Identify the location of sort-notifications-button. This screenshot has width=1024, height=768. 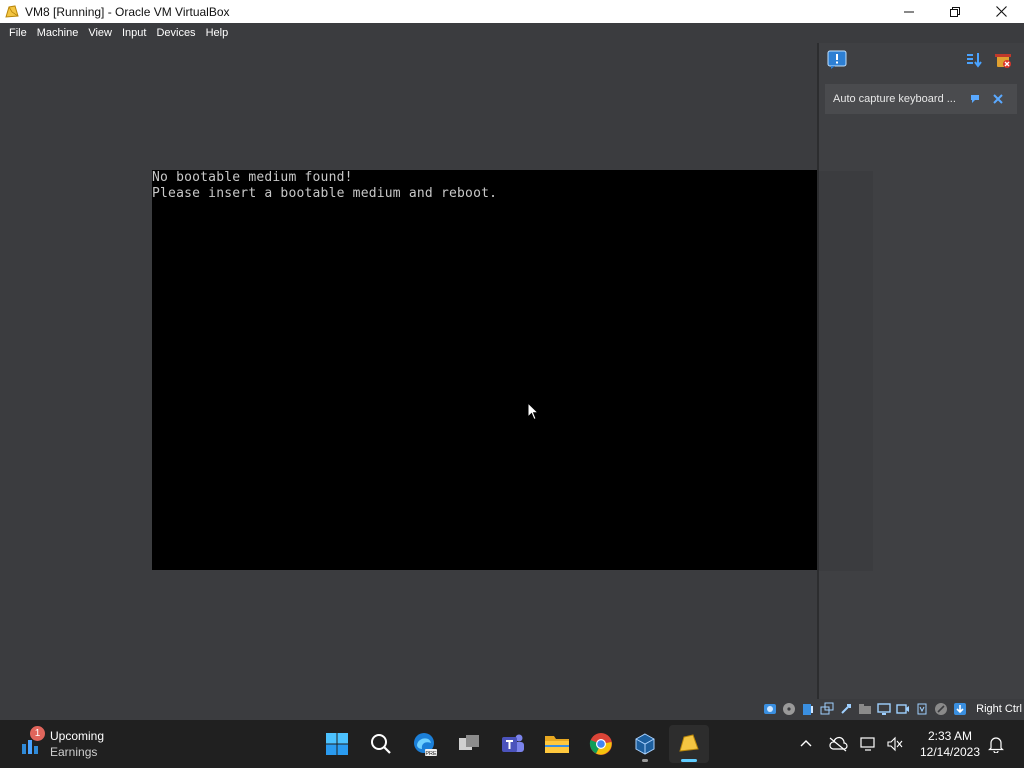
(974, 60).